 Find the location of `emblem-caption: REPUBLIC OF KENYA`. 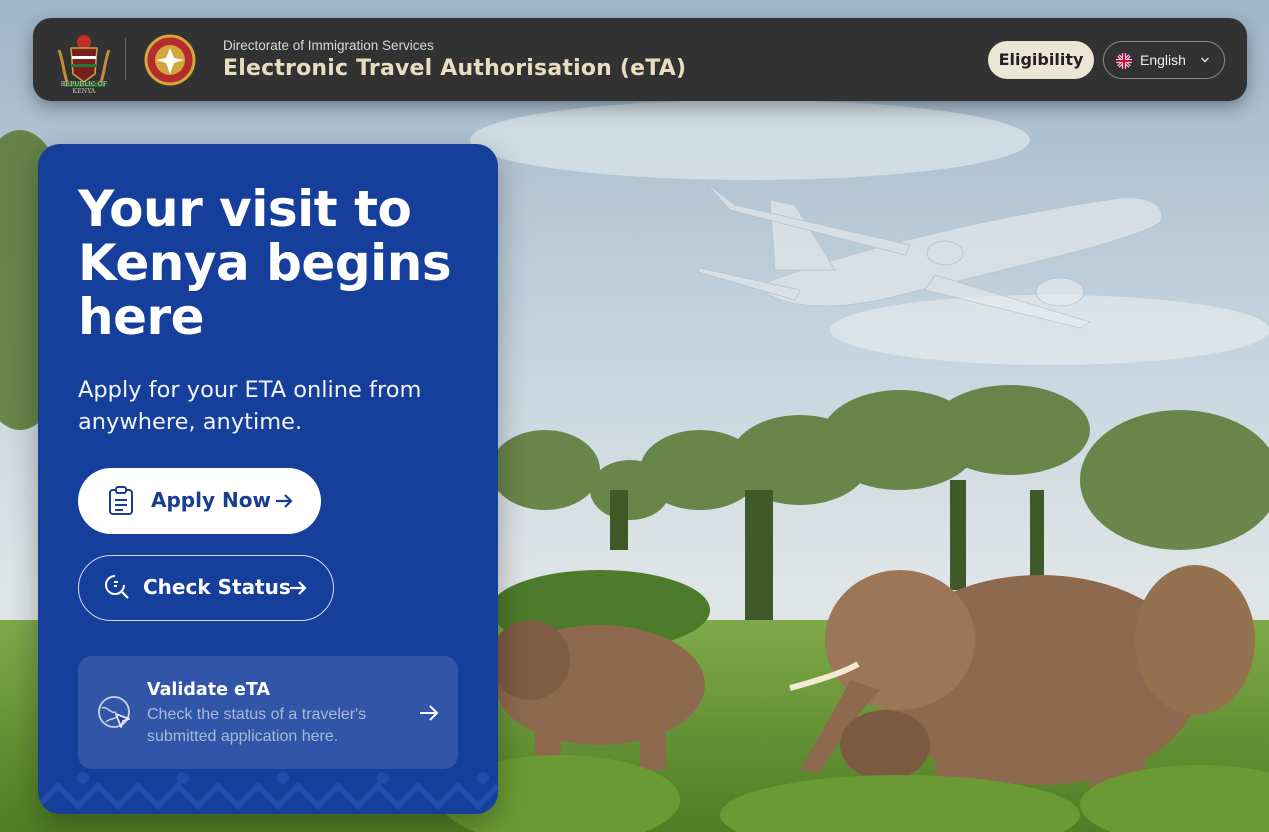

emblem-caption: REPUBLIC OF KENYA is located at coordinates (84, 88).